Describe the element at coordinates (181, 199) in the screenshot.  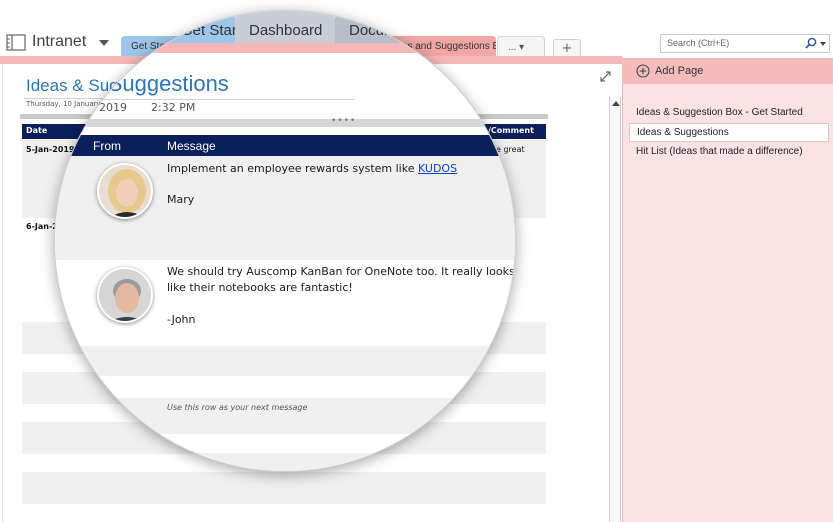
I see `message-signature: Mary` at that location.